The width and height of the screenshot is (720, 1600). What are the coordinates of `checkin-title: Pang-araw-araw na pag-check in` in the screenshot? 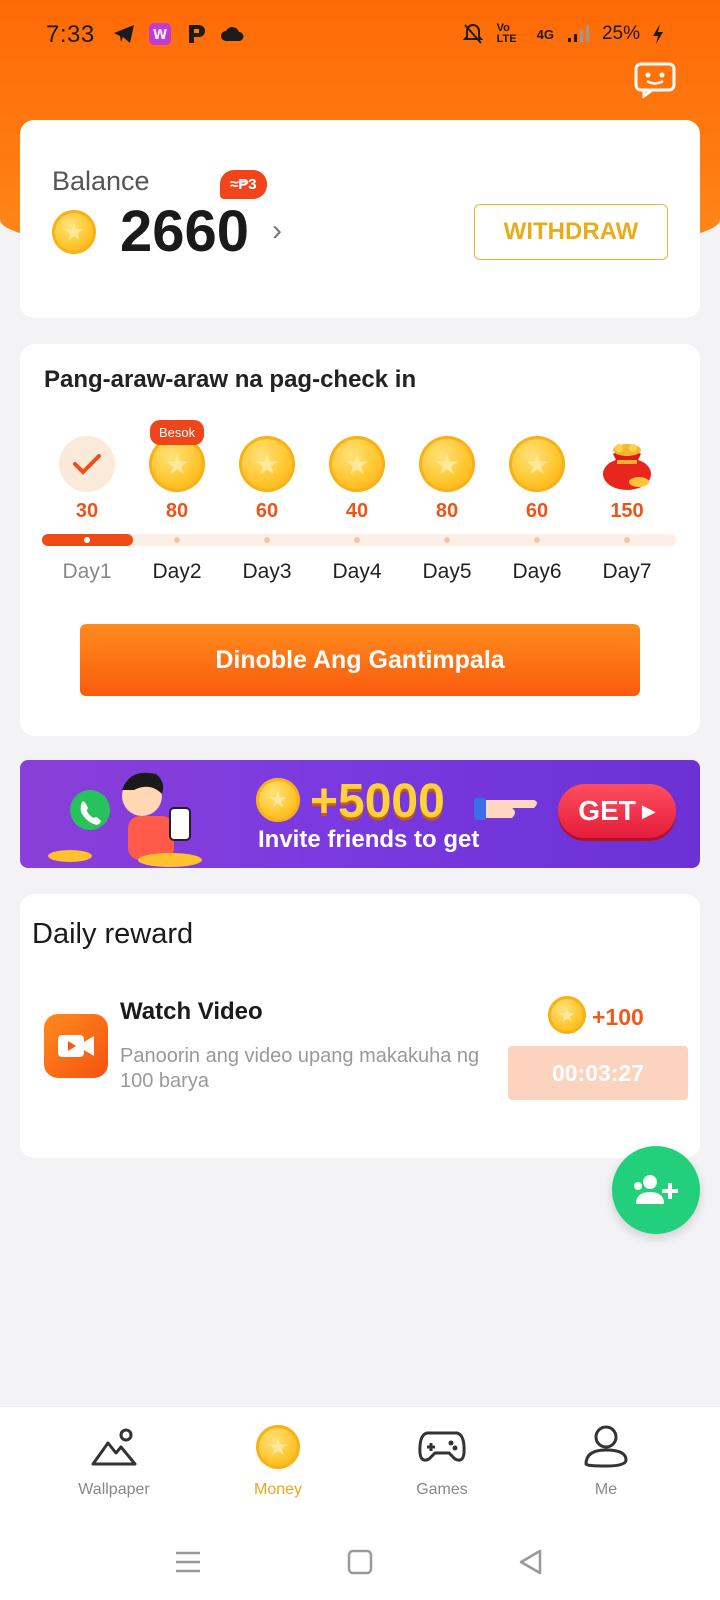 It's located at (230, 379).